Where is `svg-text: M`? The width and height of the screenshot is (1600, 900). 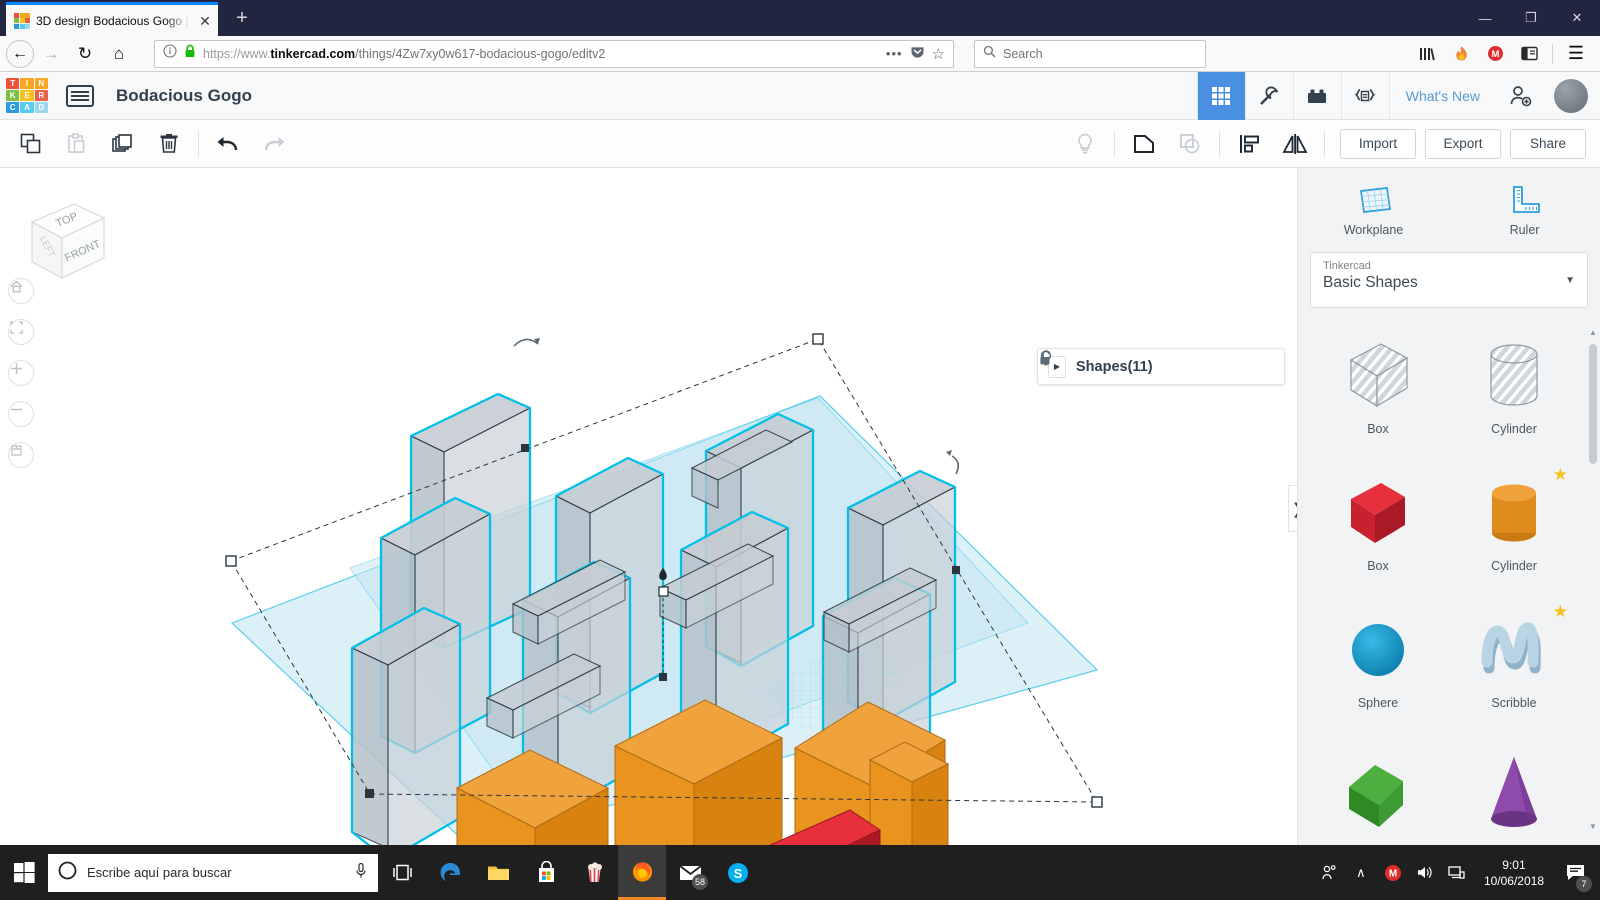 svg-text: M is located at coordinates (1495, 54).